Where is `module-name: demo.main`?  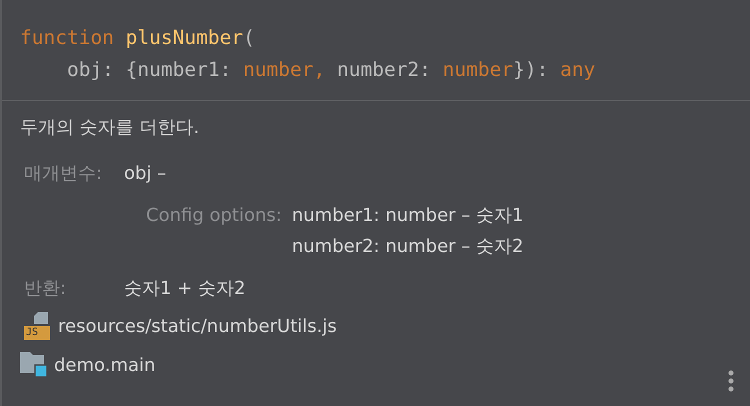
module-name: demo.main is located at coordinates (105, 365).